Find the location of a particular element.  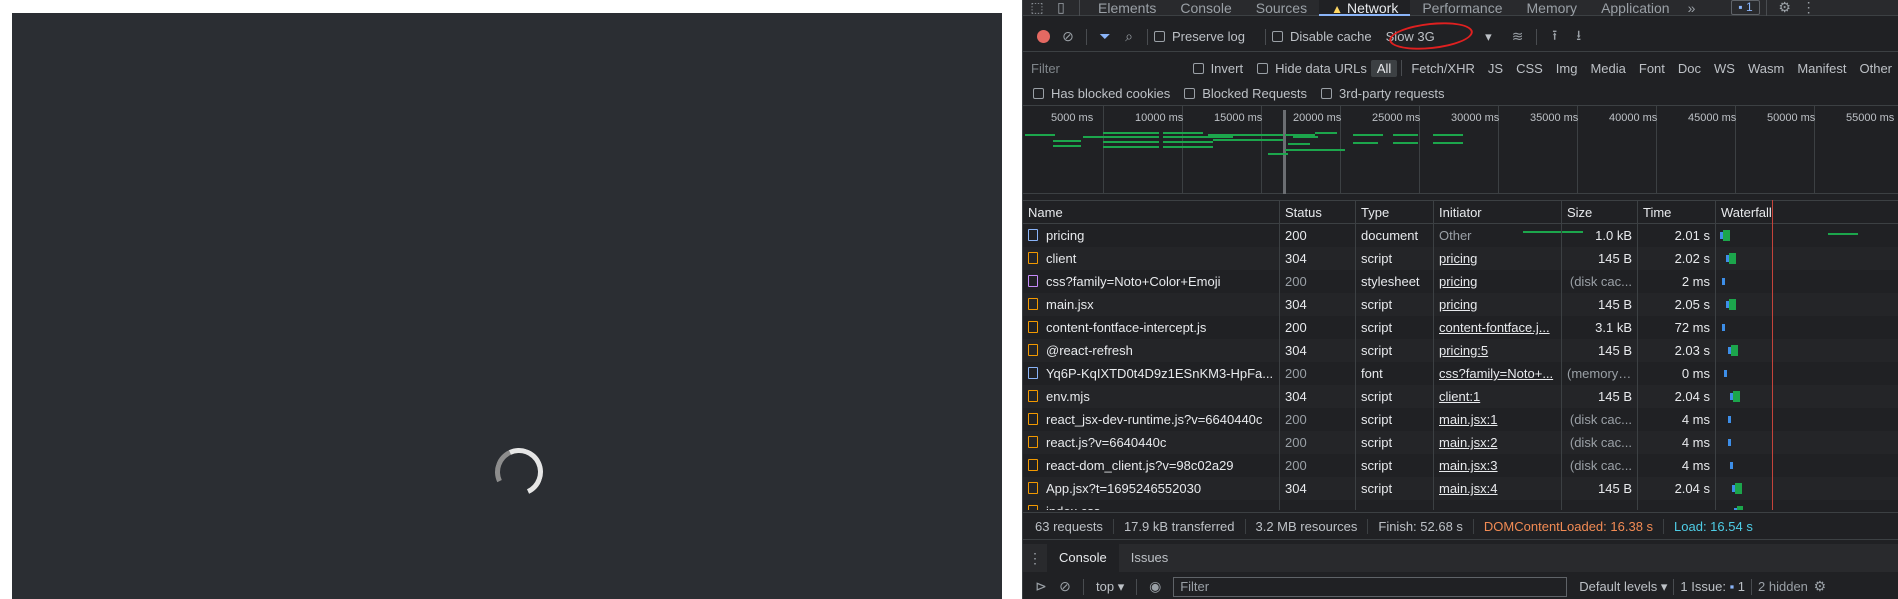

filter-input: Filter is located at coordinates (1111, 68).